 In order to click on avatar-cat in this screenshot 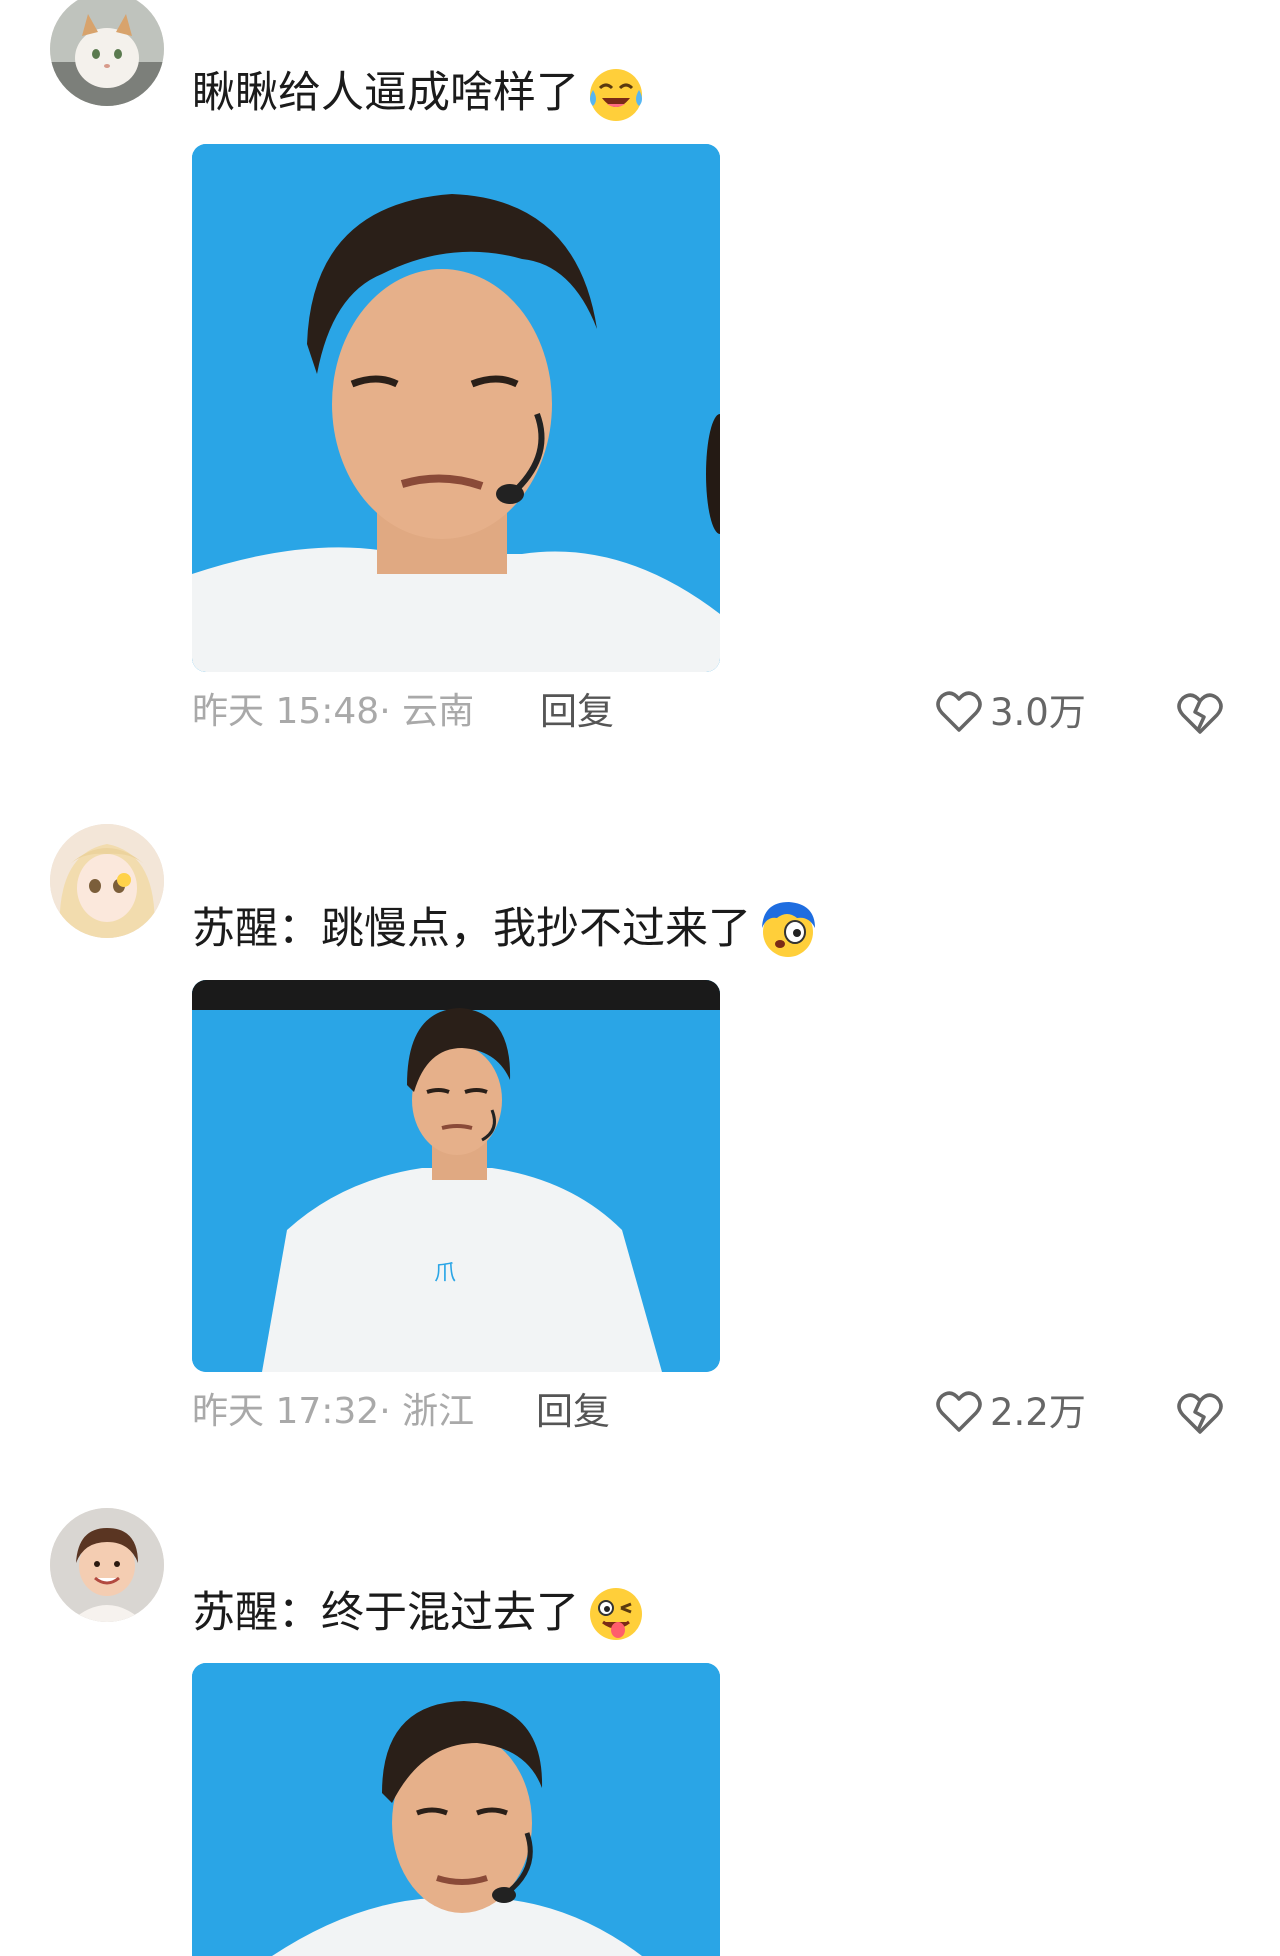, I will do `click(107, 53)`.